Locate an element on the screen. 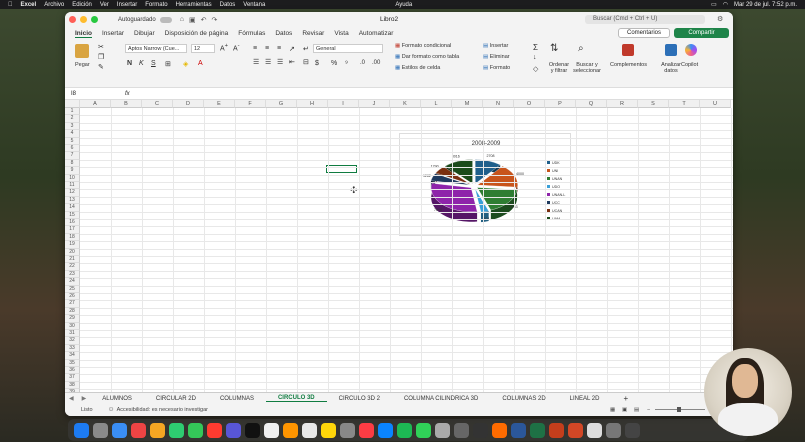 Image resolution: width=805 pixels, height=442 pixels. zoom-slider-handle is located at coordinates (679, 409).